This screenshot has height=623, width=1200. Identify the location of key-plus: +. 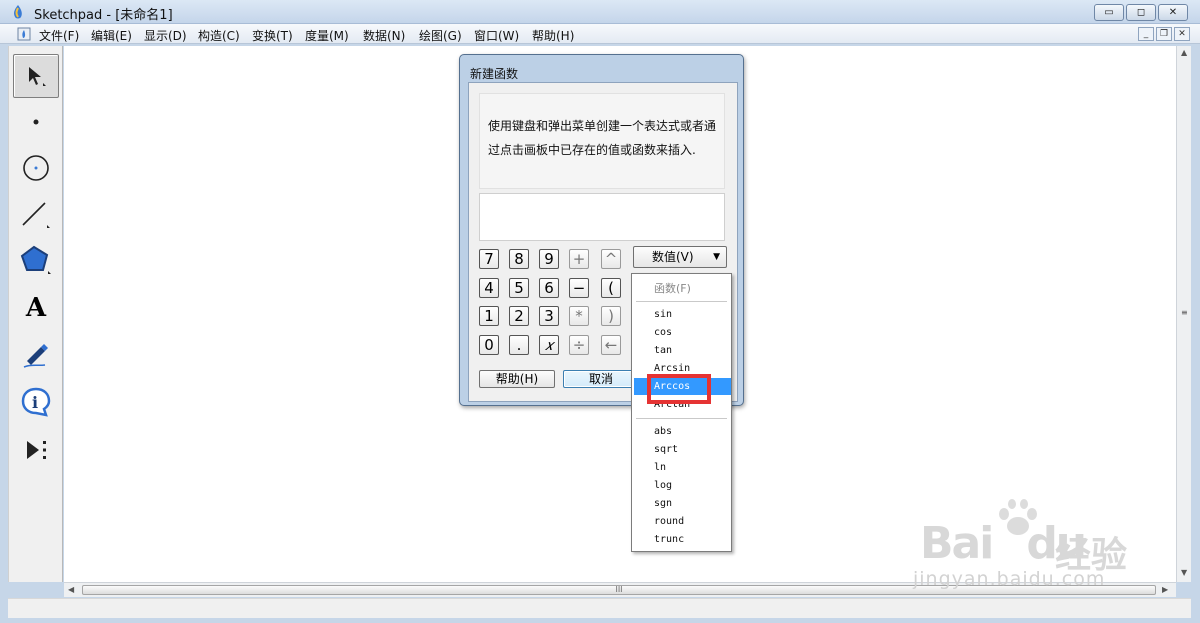
(579, 259).